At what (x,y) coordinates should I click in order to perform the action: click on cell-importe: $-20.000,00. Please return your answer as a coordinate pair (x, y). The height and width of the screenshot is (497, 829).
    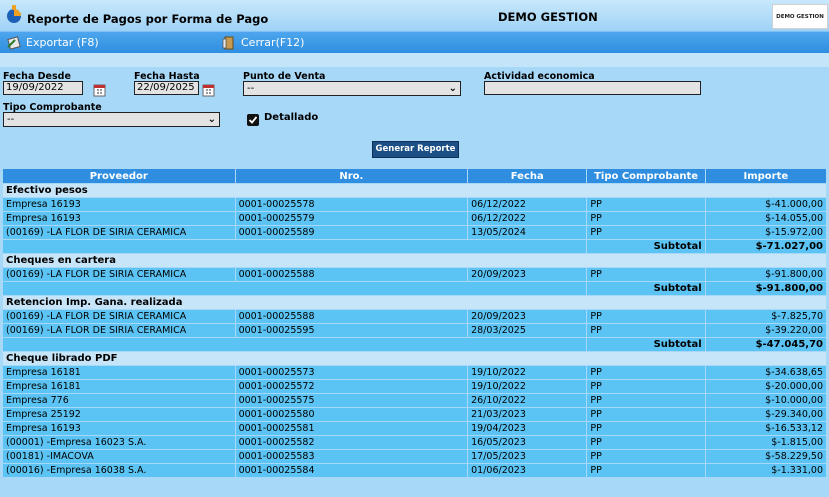
    Looking at the image, I should click on (765, 386).